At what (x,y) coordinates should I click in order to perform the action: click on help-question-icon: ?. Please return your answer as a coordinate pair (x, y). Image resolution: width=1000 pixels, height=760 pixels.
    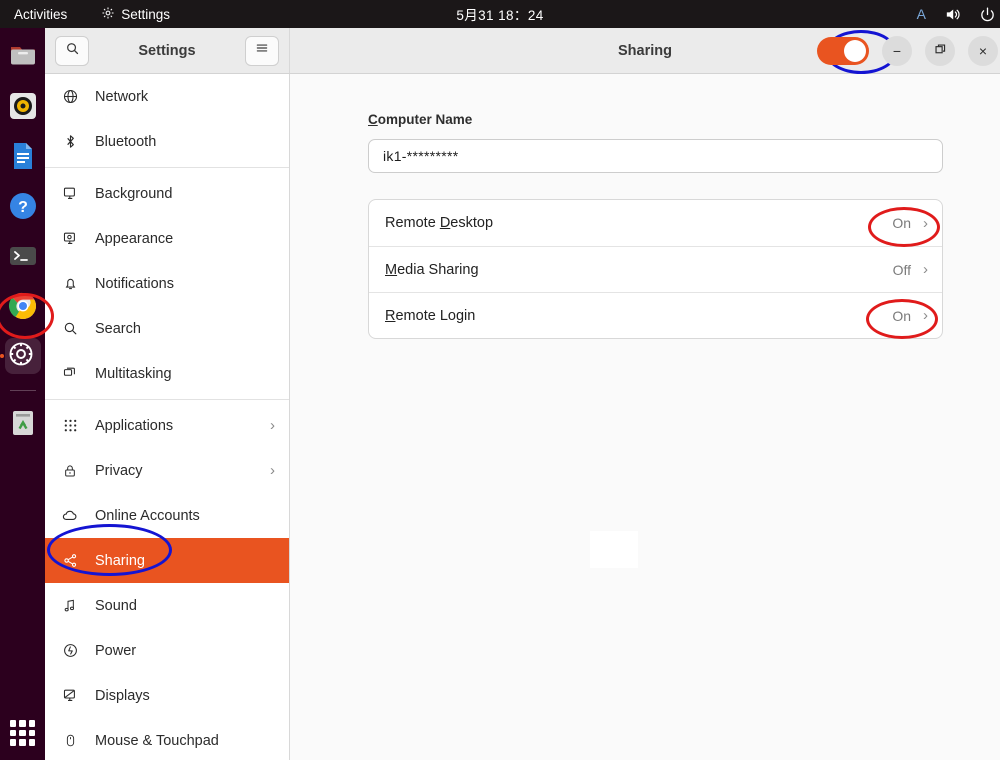
    Looking at the image, I should click on (23, 206).